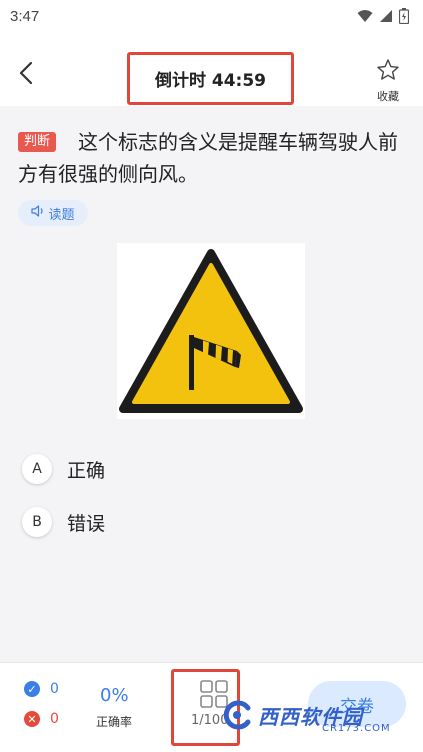  I want to click on back-button, so click(26, 75).